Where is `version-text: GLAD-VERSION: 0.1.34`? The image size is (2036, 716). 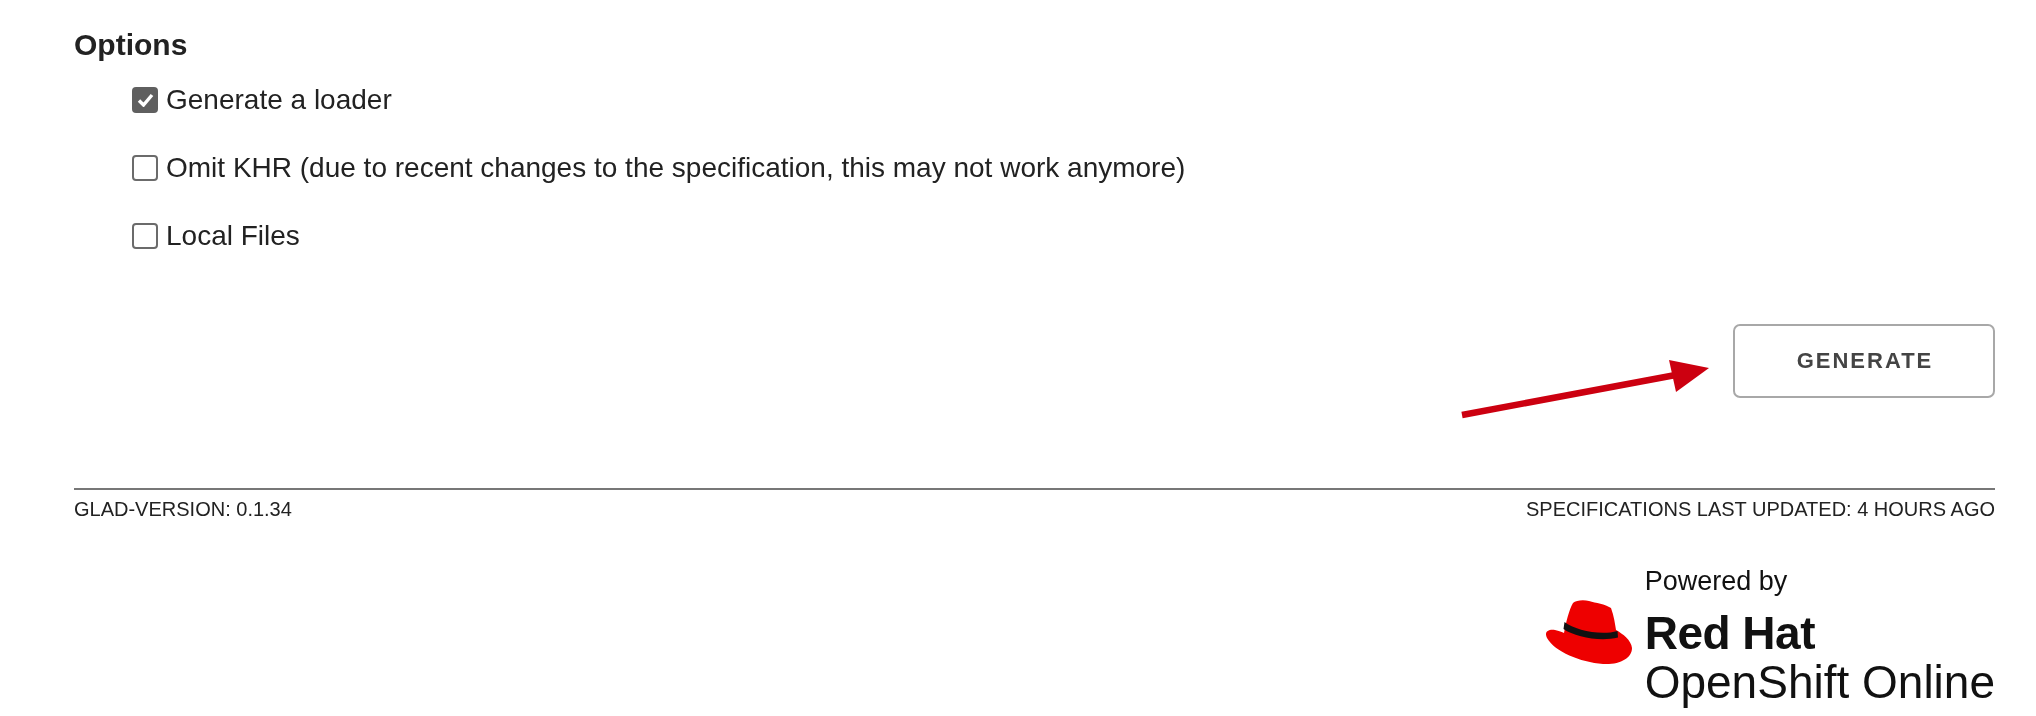 version-text: GLAD-VERSION: 0.1.34 is located at coordinates (183, 509).